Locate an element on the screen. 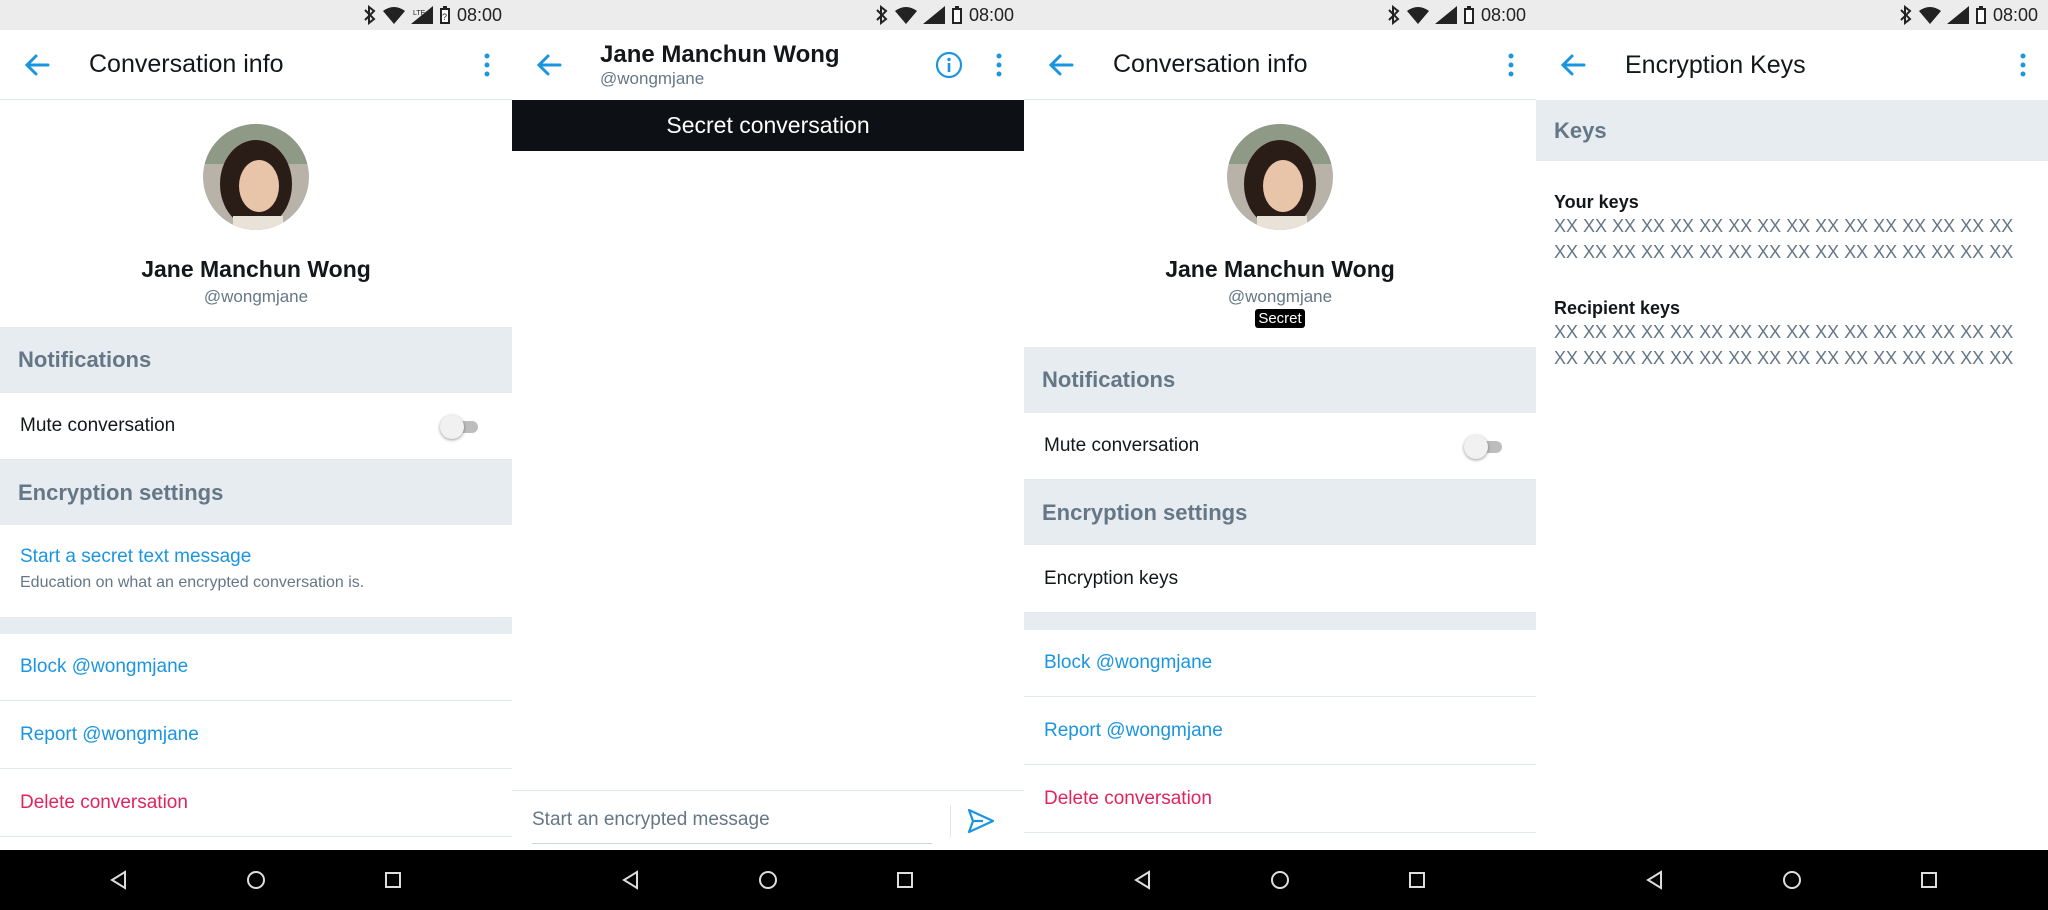 Image resolution: width=2048 pixels, height=910 pixels. conversation-header: Jane Manchun Wong @wongmjane is located at coordinates (755, 65).